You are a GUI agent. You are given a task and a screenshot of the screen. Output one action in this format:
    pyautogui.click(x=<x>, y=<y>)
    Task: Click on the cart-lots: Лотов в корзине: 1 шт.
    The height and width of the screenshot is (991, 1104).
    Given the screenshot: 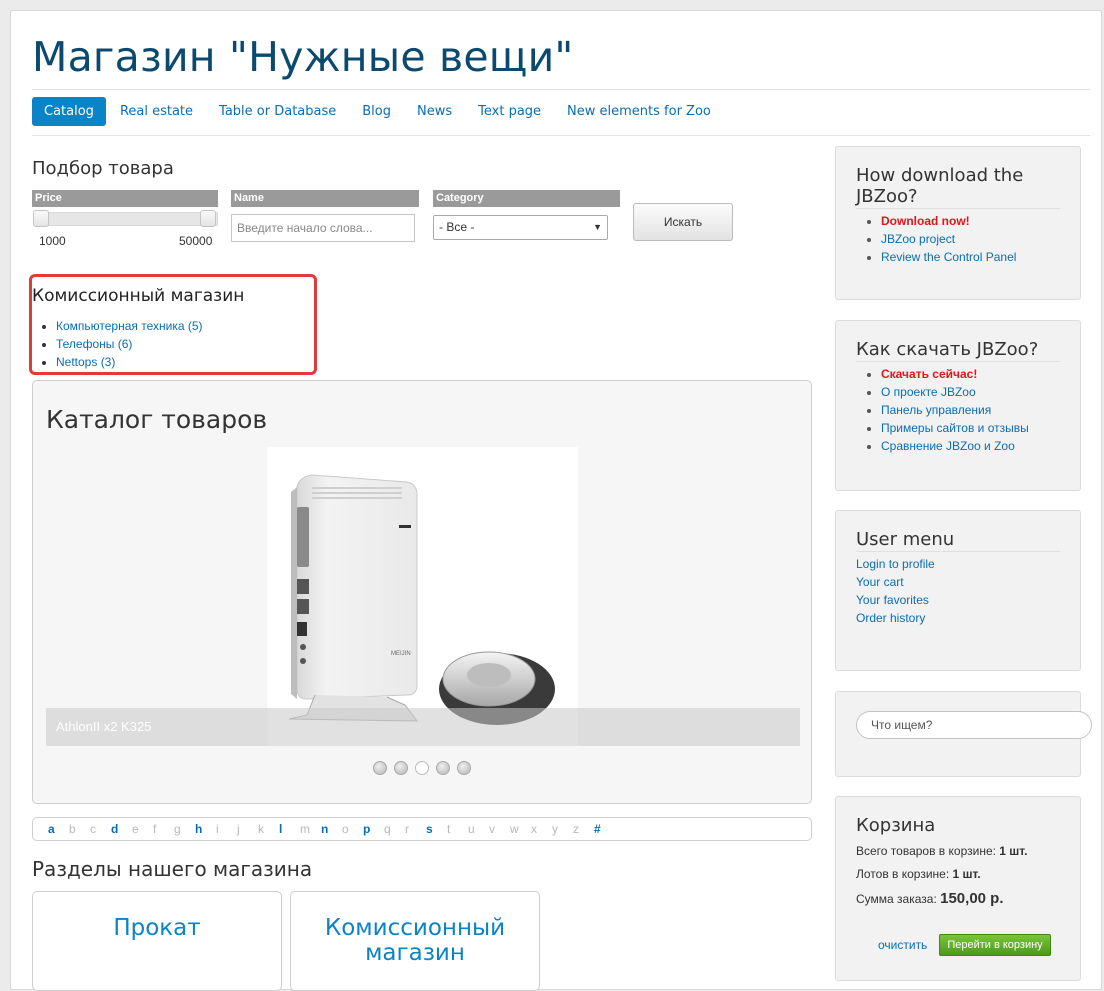 What is the action you would take?
    pyautogui.click(x=918, y=874)
    